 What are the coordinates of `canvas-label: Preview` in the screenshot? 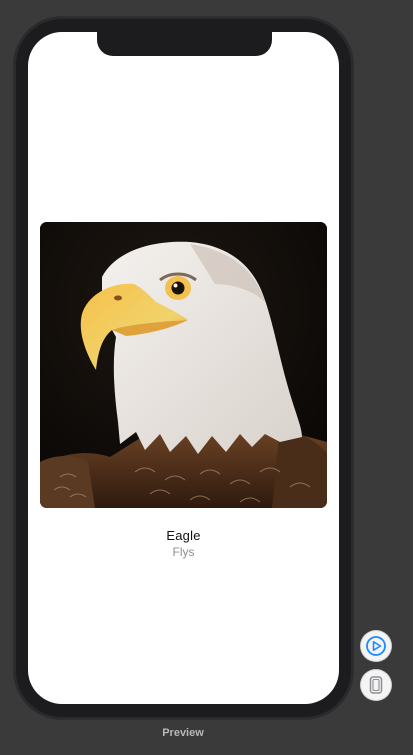 It's located at (183, 733).